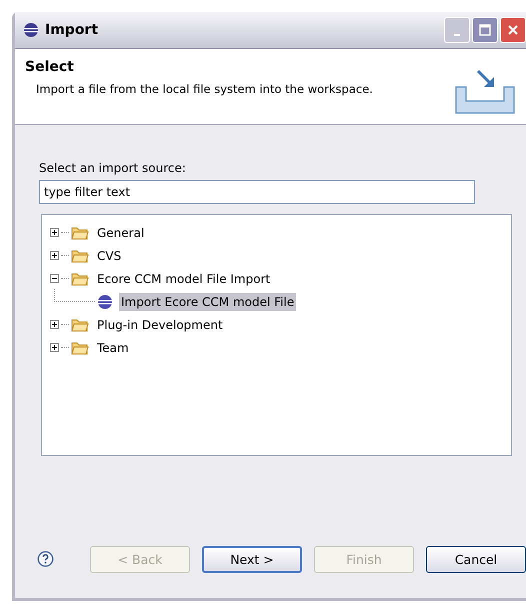 This screenshot has width=526, height=605. I want to click on tree-item: Ecore CCM model File Import, so click(183, 279).